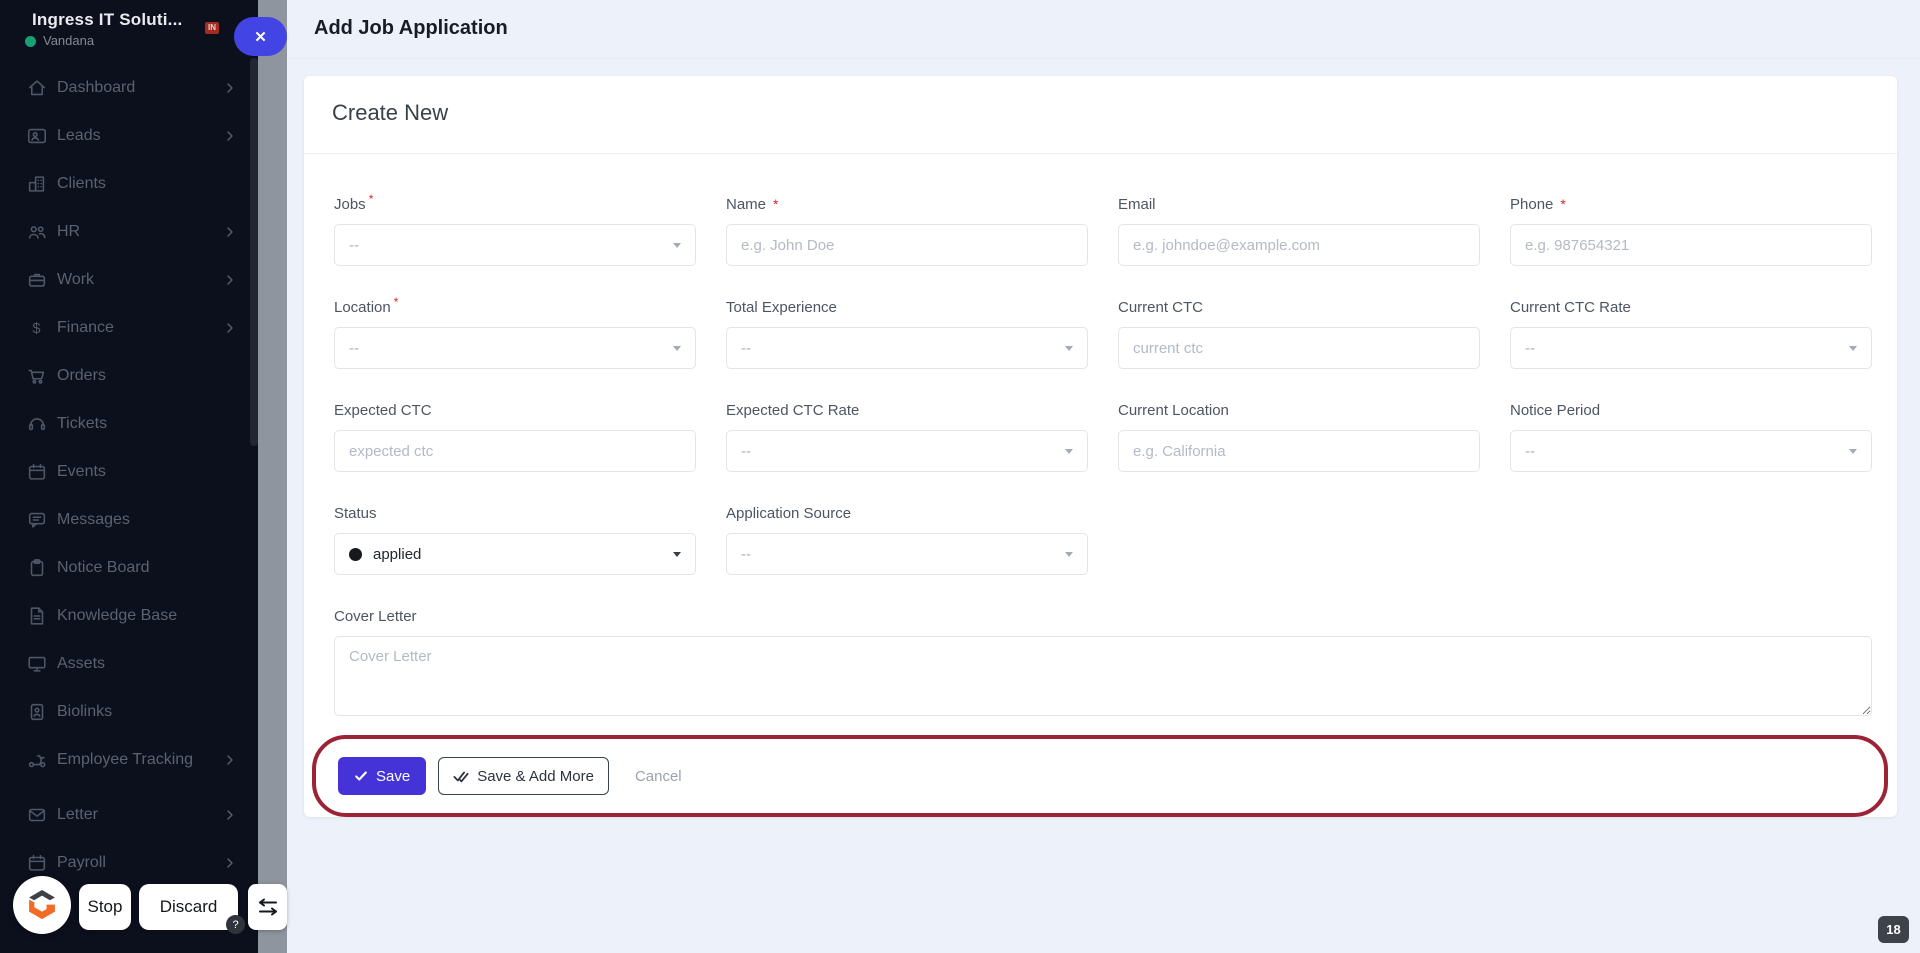  What do you see at coordinates (129, 520) in the screenshot?
I see `sidebar-item-messages: Messages` at bounding box center [129, 520].